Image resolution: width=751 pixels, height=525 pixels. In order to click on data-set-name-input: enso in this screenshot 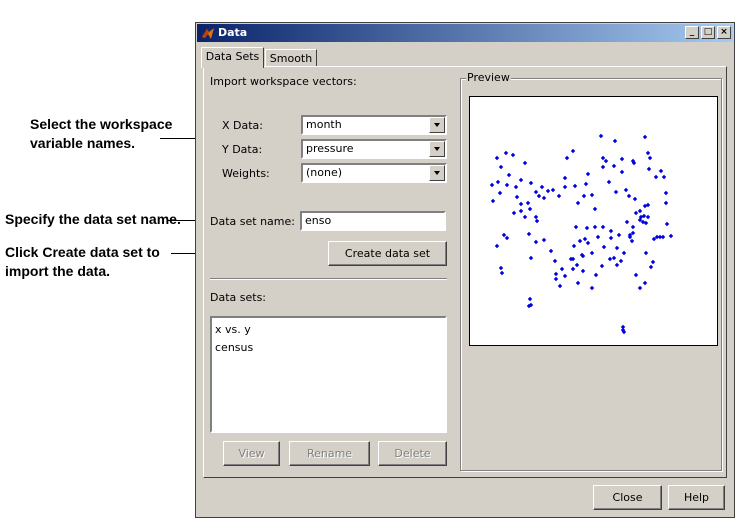, I will do `click(373, 221)`.